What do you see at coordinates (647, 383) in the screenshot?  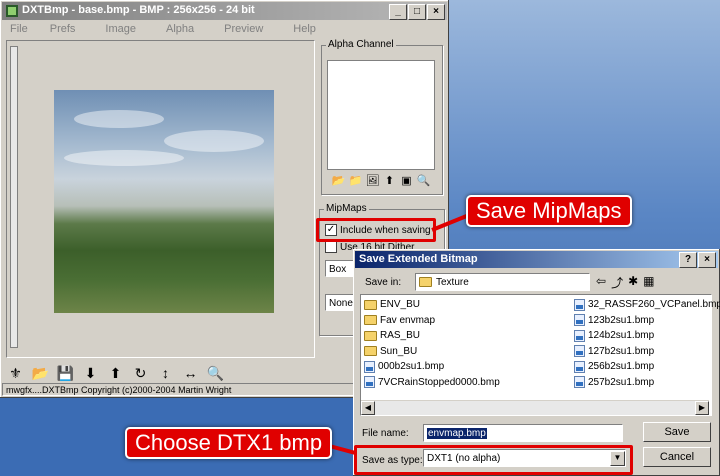 I see `list-item: 257b2su1.bmp` at bounding box center [647, 383].